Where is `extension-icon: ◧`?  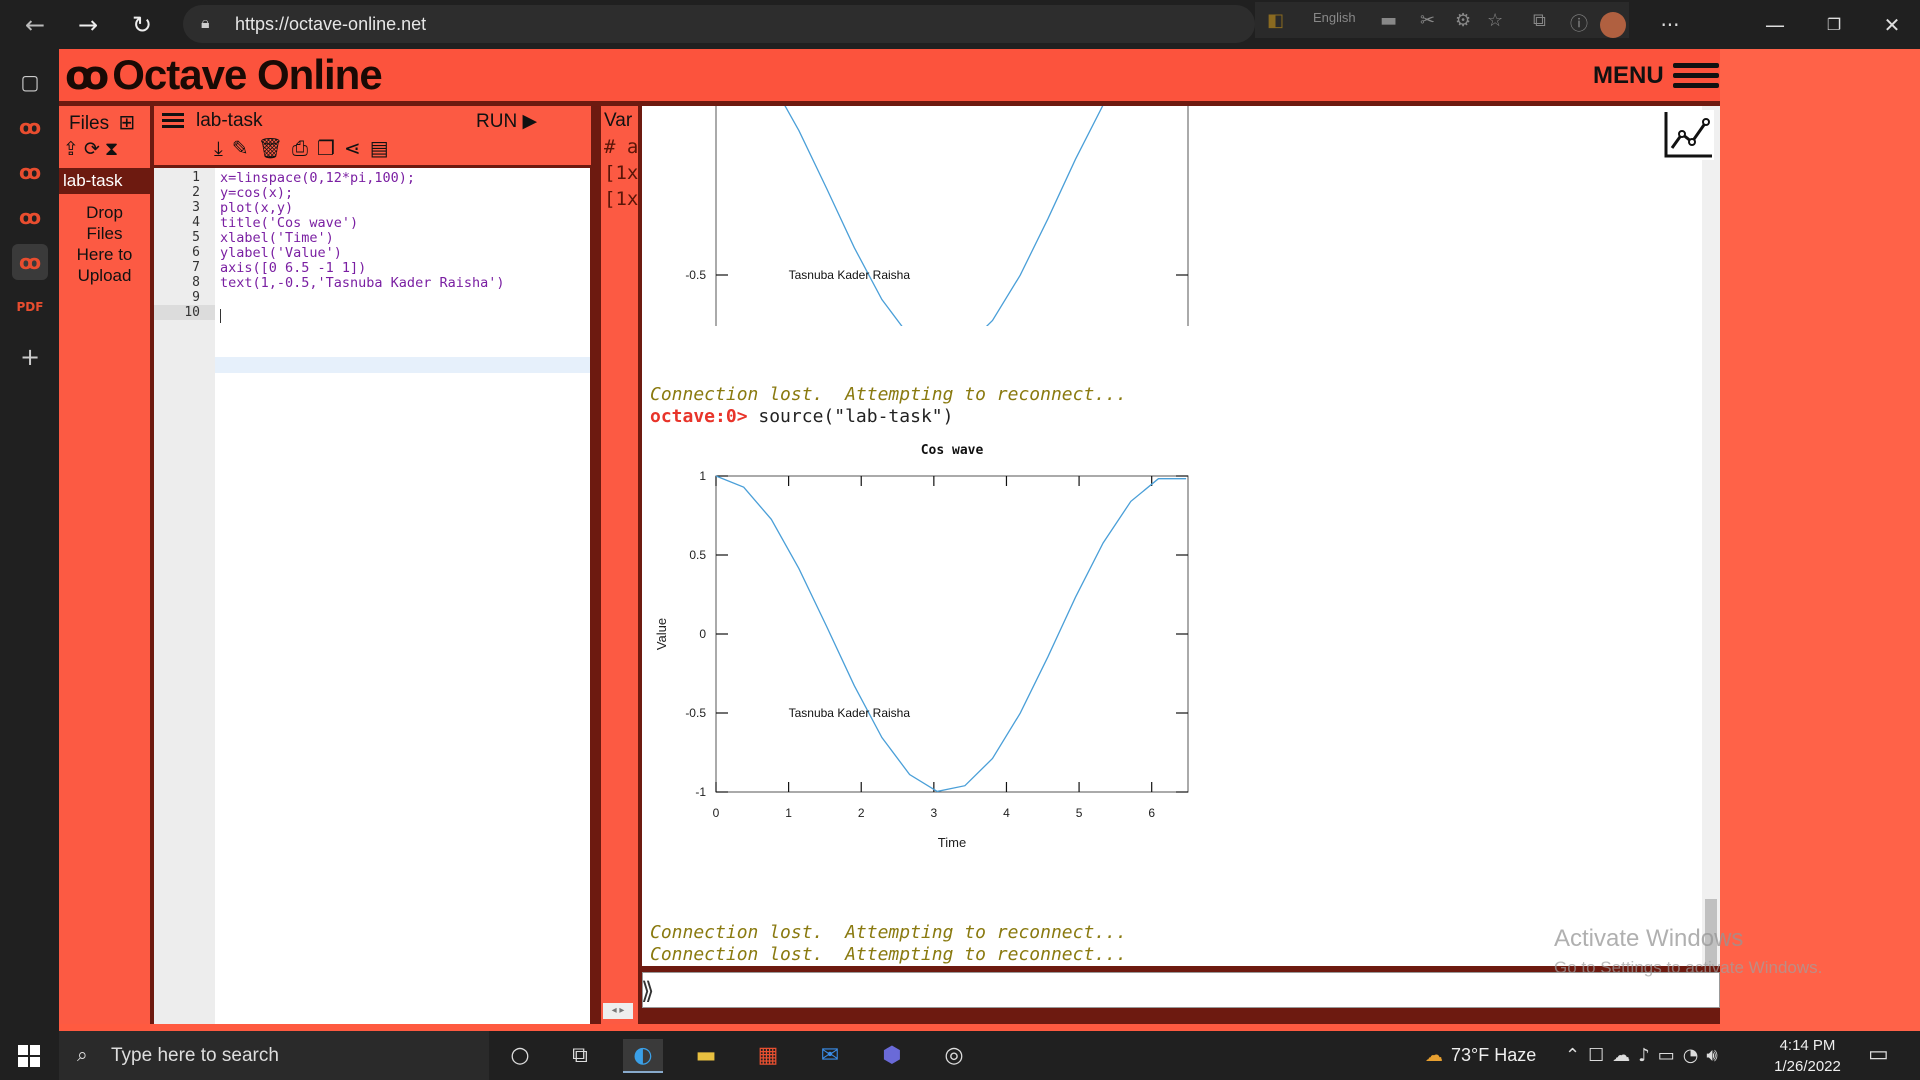 extension-icon: ◧ is located at coordinates (1275, 20).